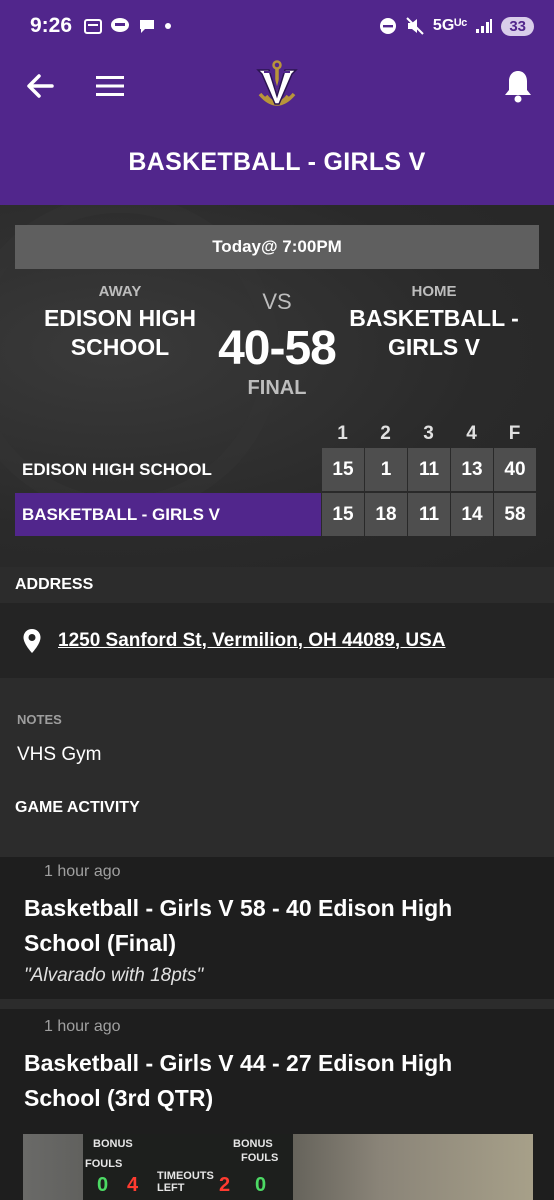 The width and height of the screenshot is (554, 1200). I want to click on arrow-left-icon, so click(40, 86).